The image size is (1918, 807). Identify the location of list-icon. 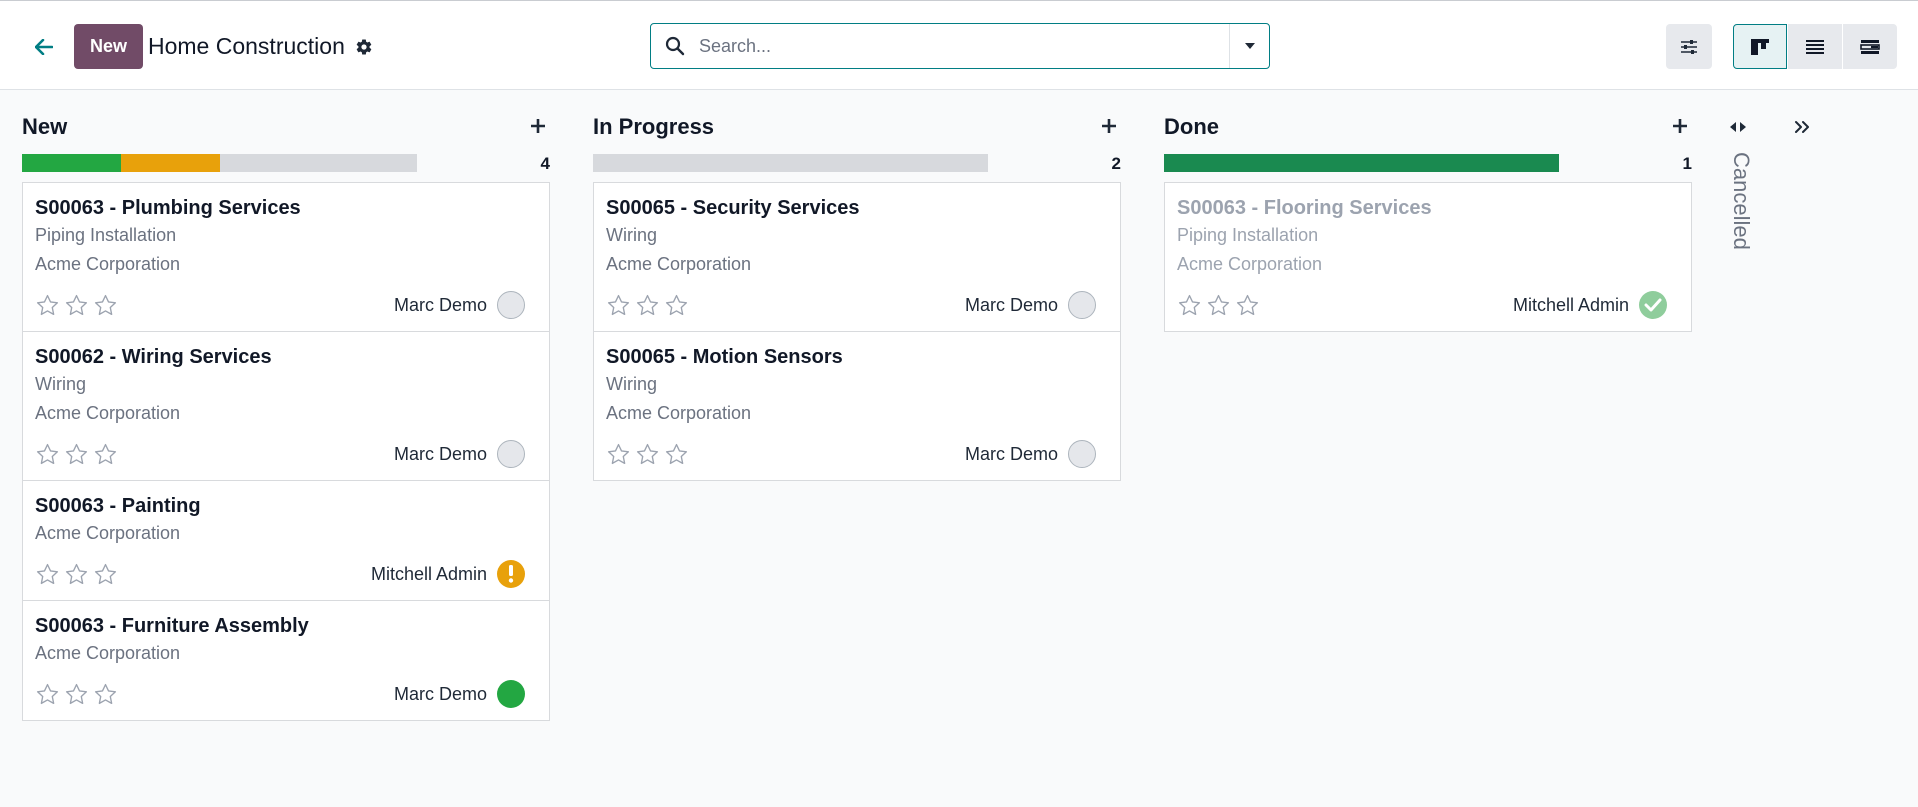
(1815, 46).